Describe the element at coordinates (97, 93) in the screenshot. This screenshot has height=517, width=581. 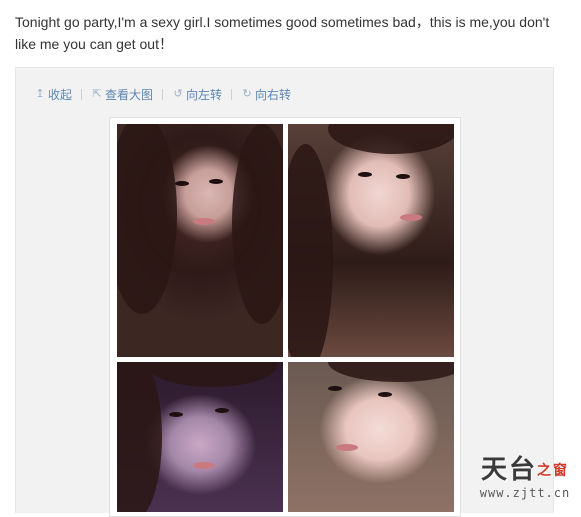
I see `external-view-icon: ⇱` at that location.